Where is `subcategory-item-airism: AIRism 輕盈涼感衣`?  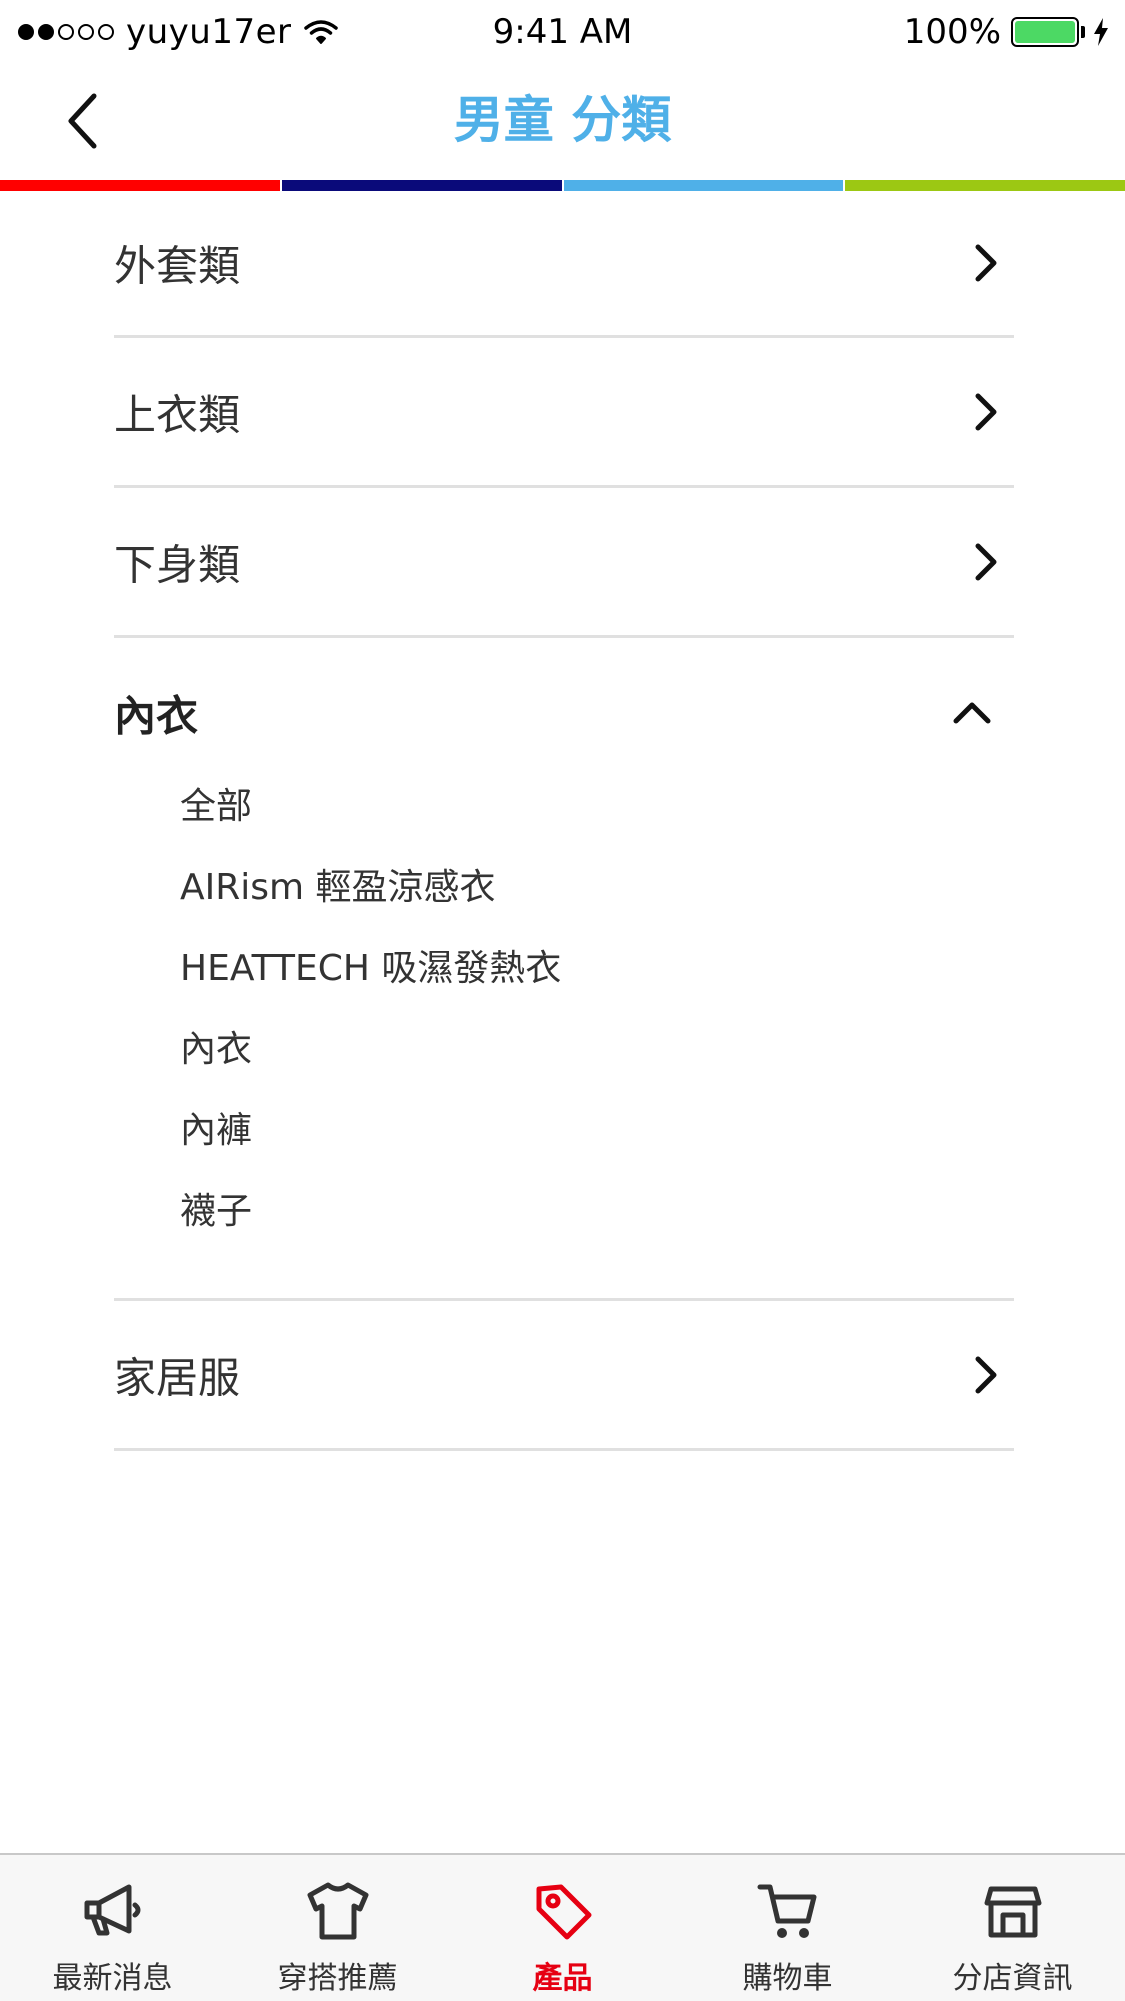
subcategory-item-airism: AIRism 輕盈涼感衣 is located at coordinates (370, 887).